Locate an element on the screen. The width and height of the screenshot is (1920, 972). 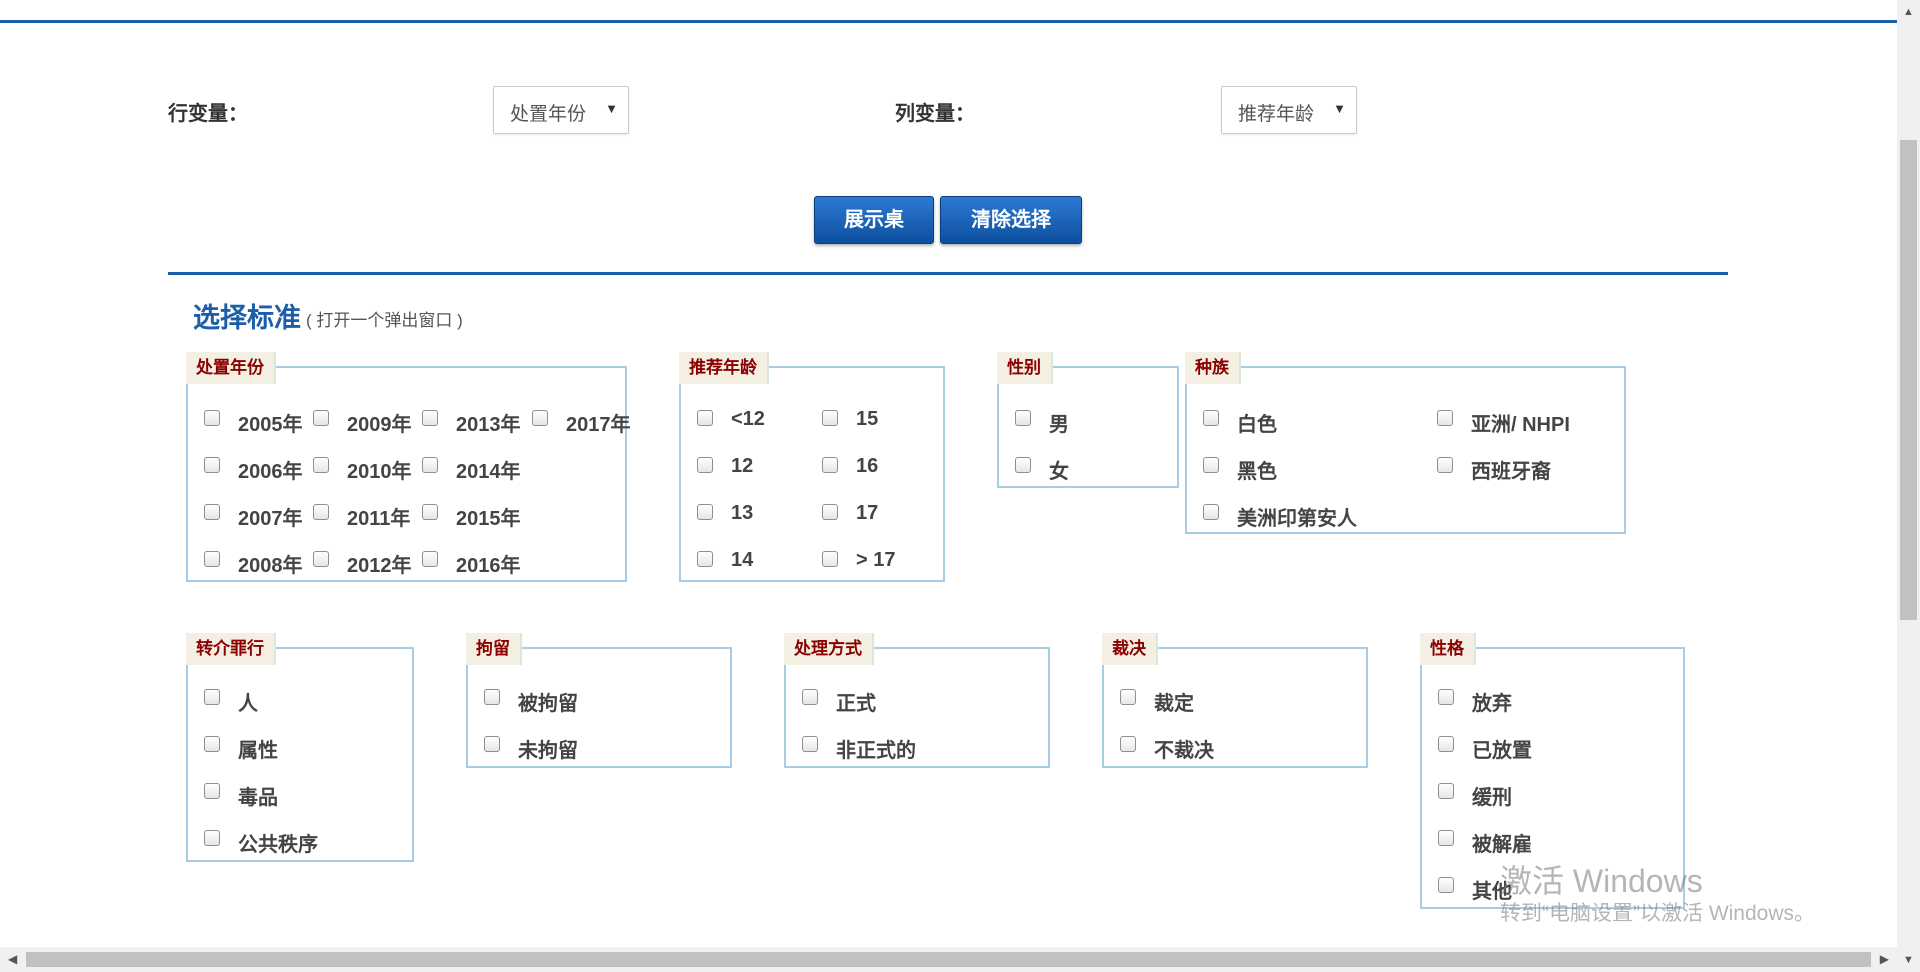
group-legend: 处置年份 is located at coordinates (231, 368).